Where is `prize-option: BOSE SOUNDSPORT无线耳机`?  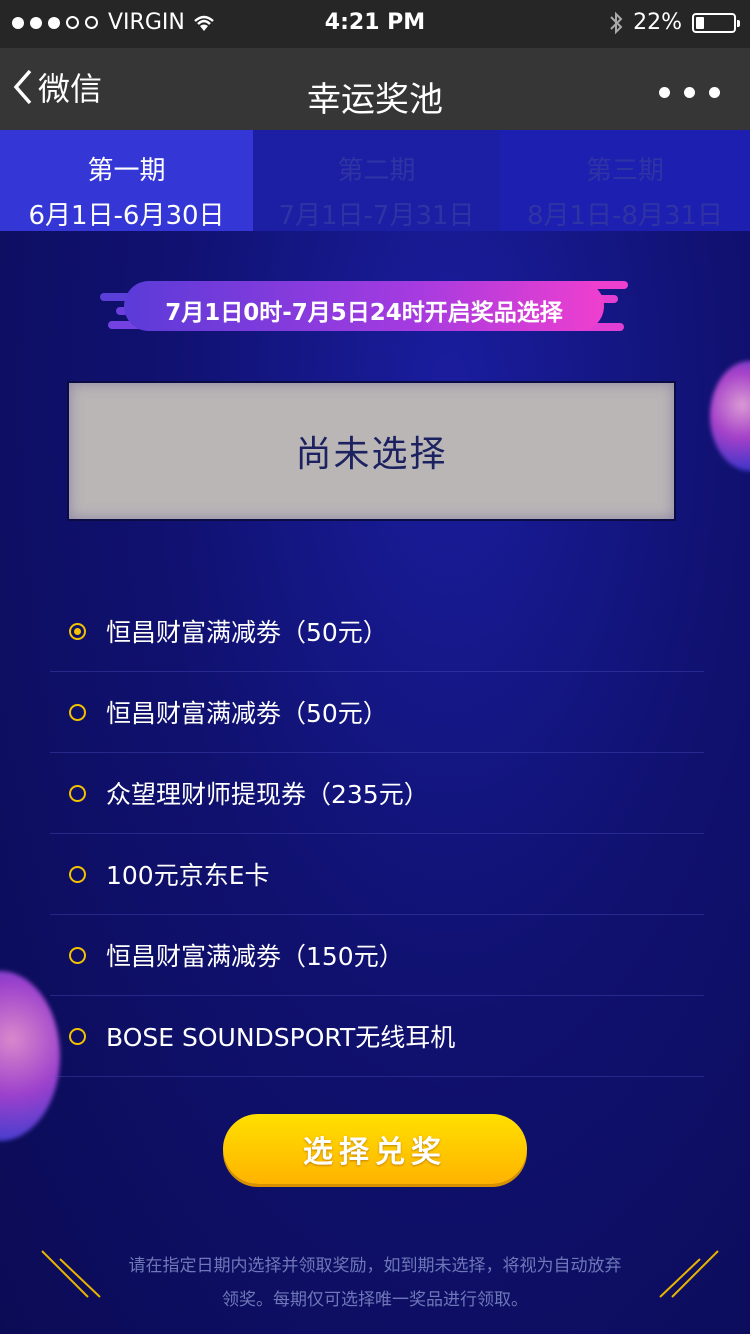 prize-option: BOSE SOUNDSPORT无线耳机 is located at coordinates (377, 1036).